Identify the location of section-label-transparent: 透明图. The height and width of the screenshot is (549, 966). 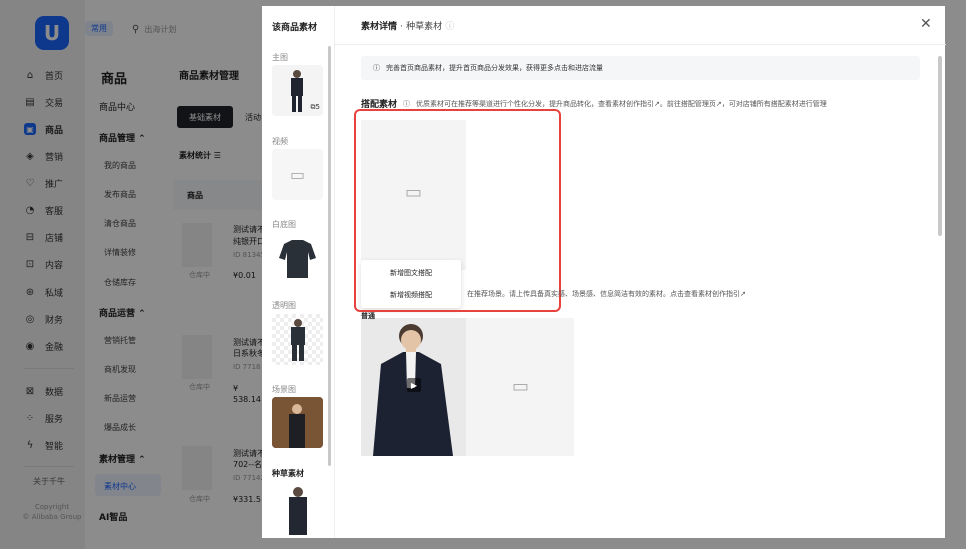
(284, 305).